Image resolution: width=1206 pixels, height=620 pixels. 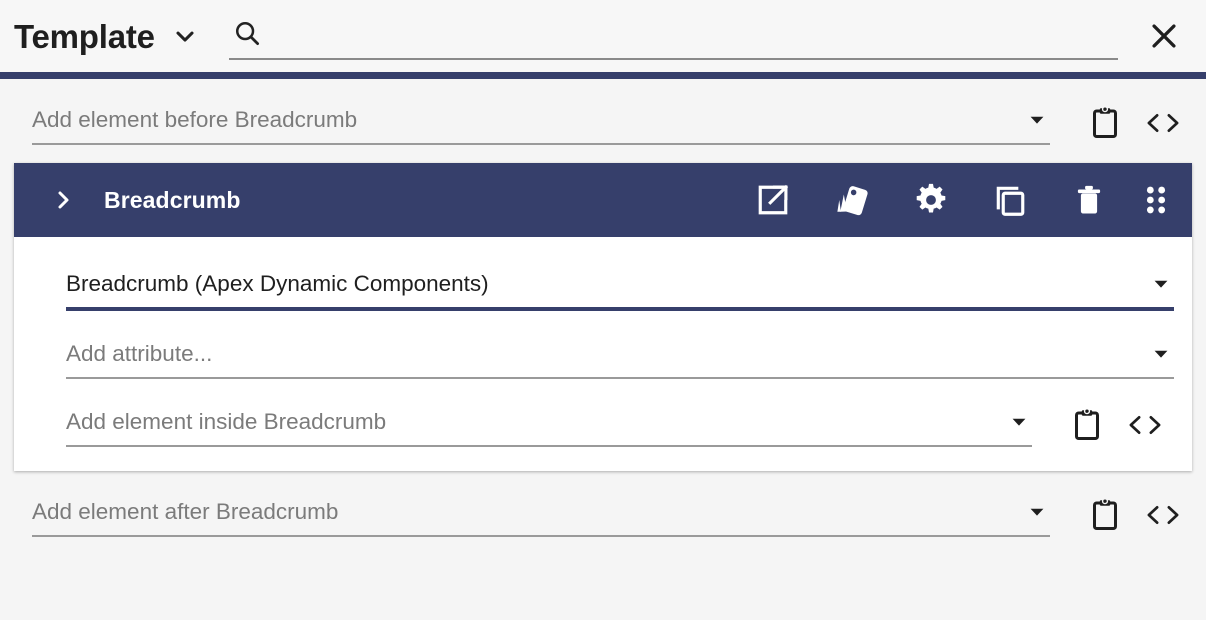 I want to click on add-element-after-row: Add element after Breadcrumb, so click(x=603, y=505).